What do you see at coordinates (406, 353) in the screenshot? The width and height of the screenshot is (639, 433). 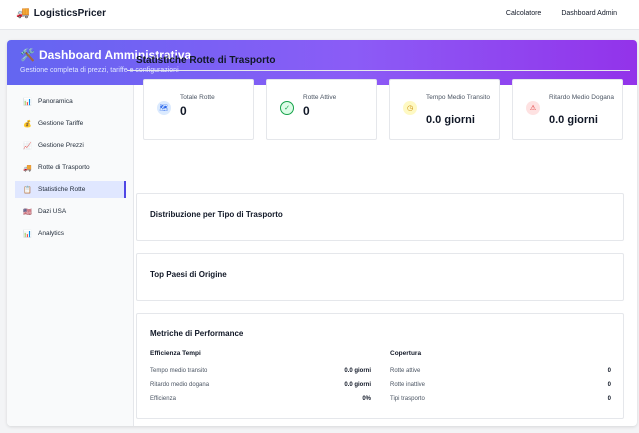 I see `coverage-heading: Copertura` at bounding box center [406, 353].